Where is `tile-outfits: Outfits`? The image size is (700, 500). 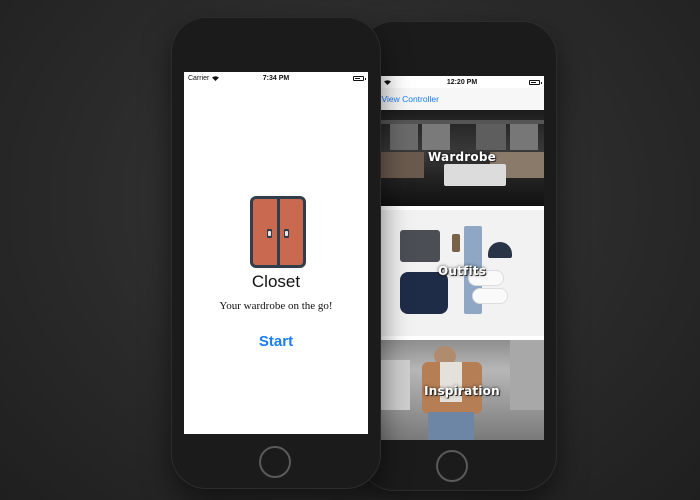
tile-outfits: Outfits is located at coordinates (462, 273).